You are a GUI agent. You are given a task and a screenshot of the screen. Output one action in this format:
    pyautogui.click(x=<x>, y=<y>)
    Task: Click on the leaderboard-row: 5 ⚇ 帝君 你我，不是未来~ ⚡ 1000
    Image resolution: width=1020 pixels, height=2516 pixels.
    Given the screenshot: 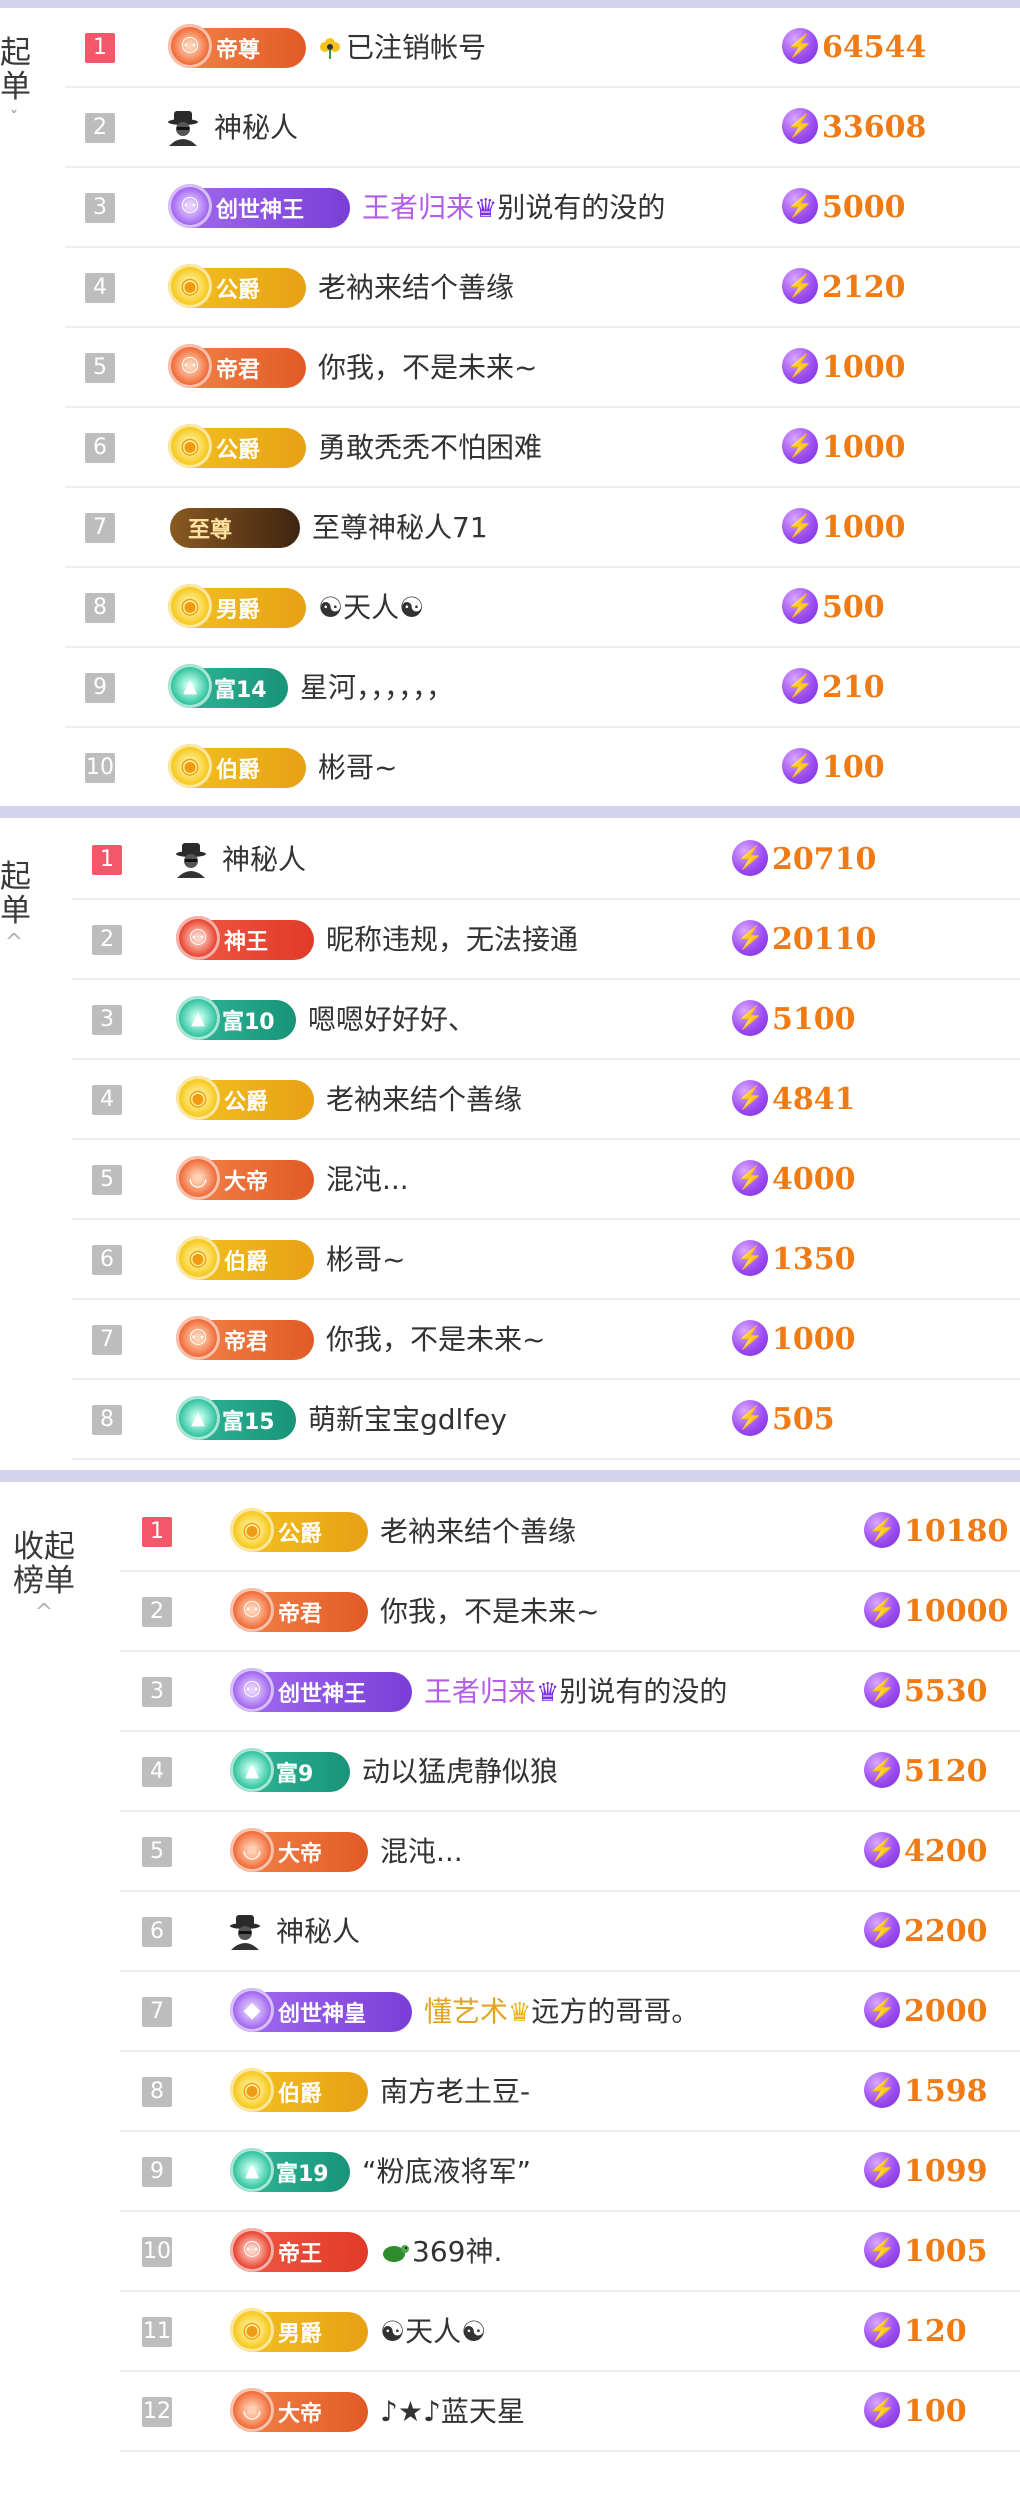 What is the action you would take?
    pyautogui.click(x=510, y=368)
    